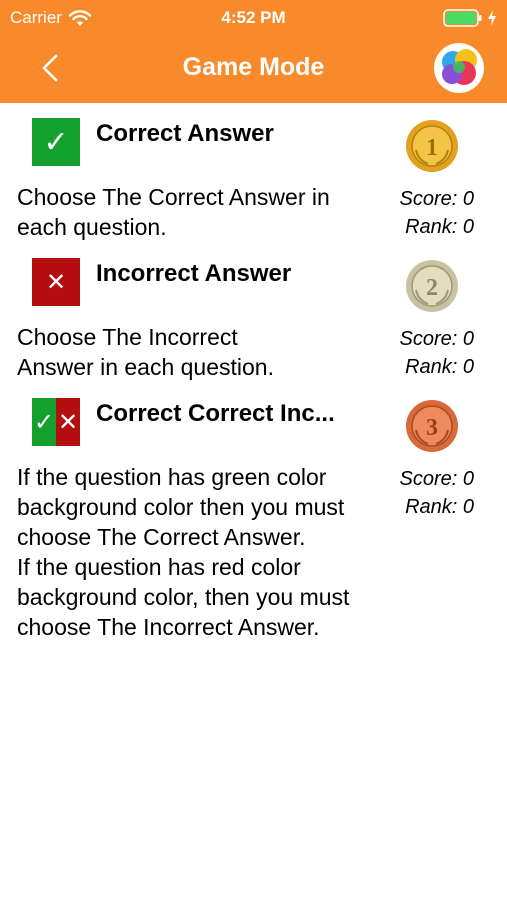 The width and height of the screenshot is (507, 900). I want to click on battery-indicator, so click(470, 18).